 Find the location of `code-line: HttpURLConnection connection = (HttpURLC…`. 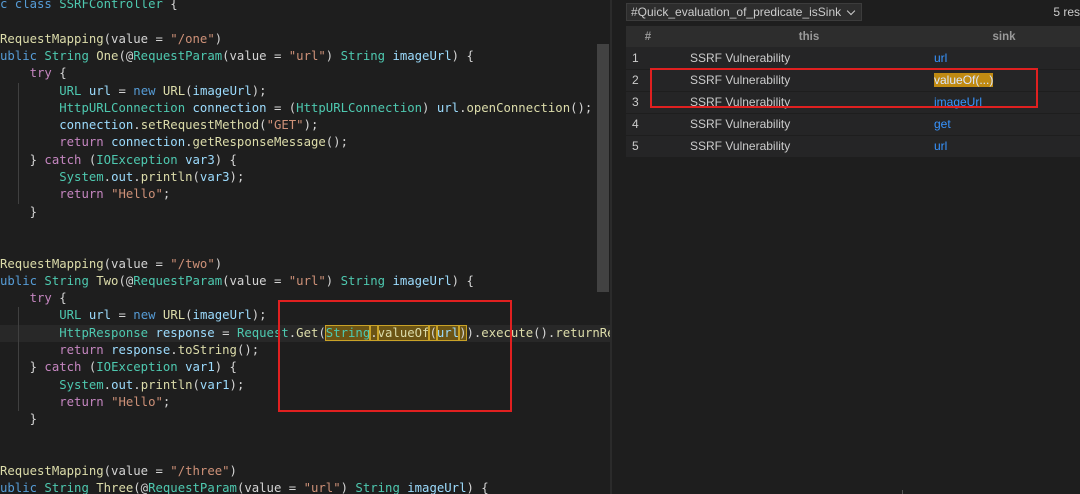

code-line: HttpURLConnection connection = (HttpURLC… is located at coordinates (305, 108).